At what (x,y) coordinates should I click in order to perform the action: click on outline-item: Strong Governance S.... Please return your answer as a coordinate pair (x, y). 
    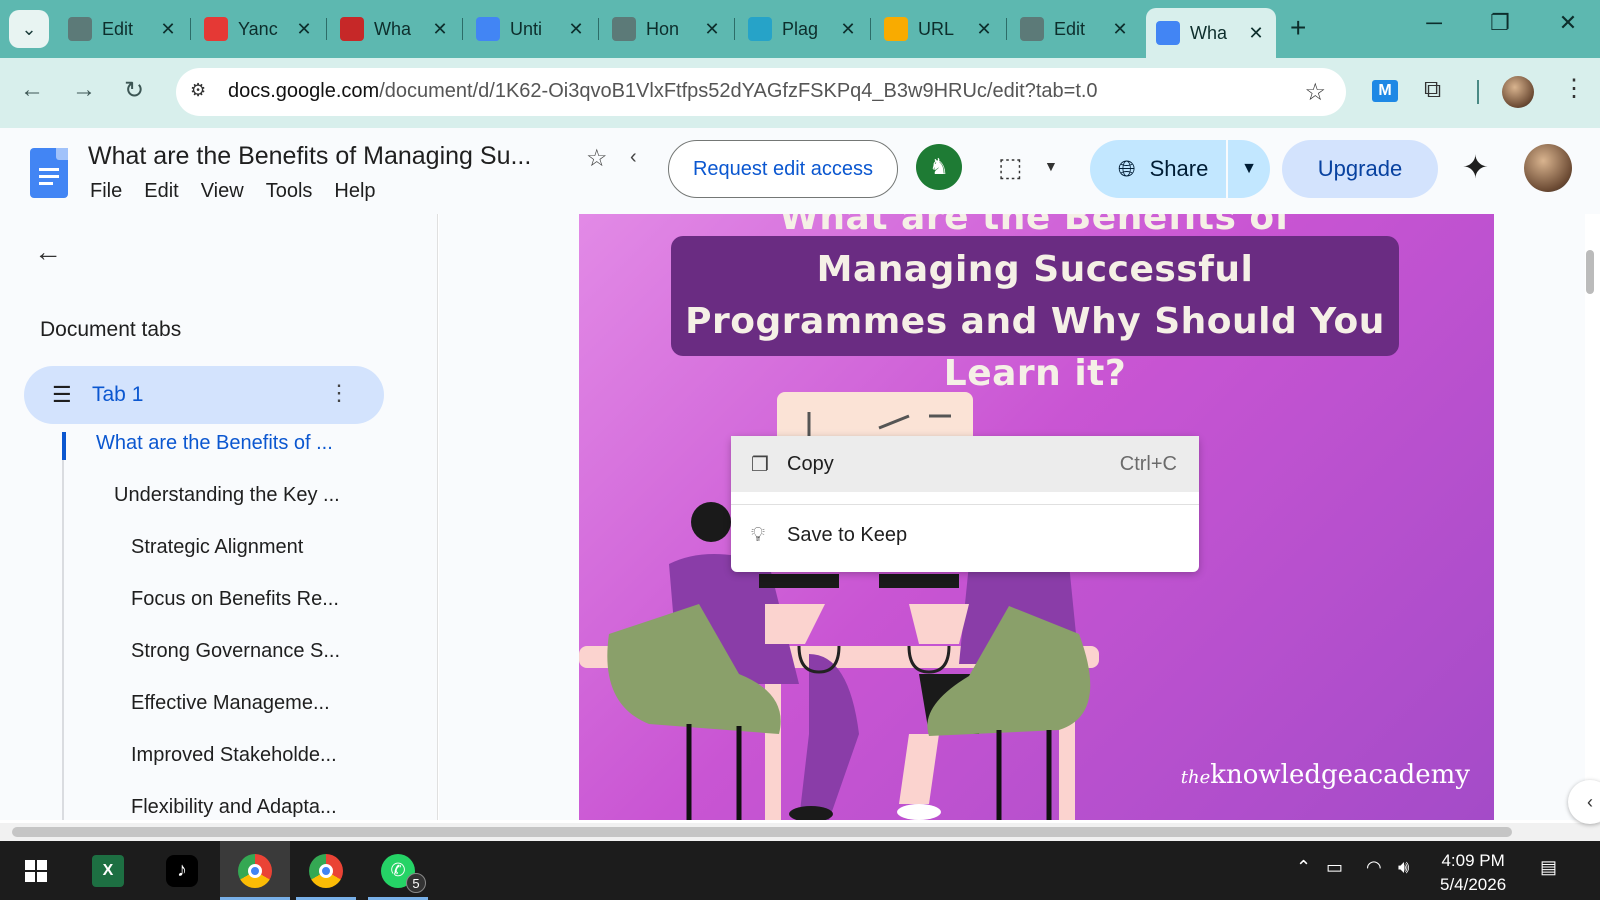
    Looking at the image, I should click on (235, 651).